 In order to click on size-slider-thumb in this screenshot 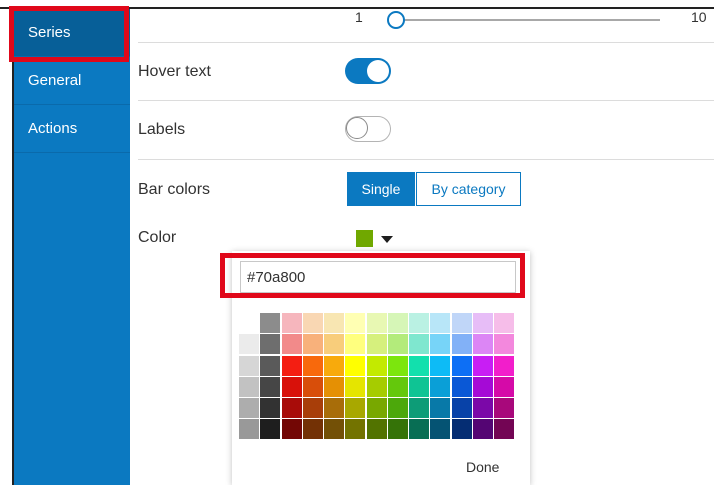, I will do `click(396, 20)`.